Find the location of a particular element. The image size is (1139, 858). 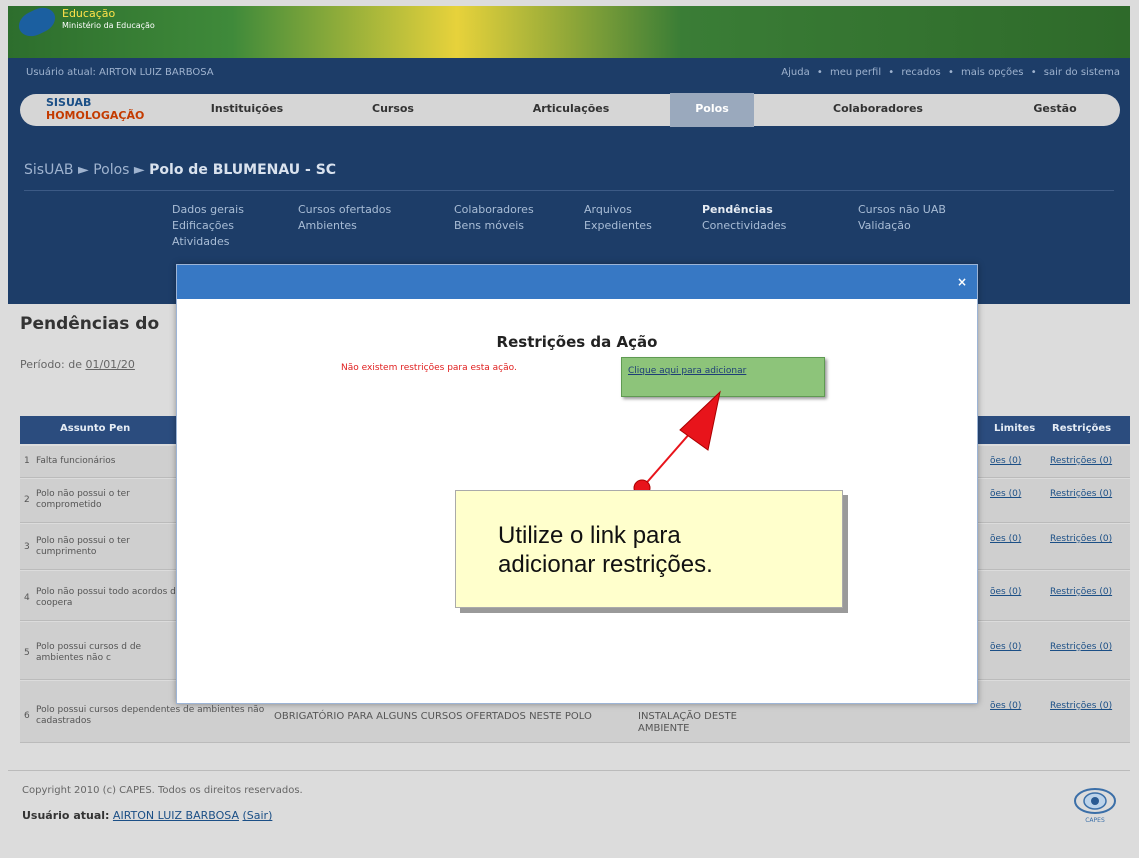

svg-text: CAPES is located at coordinates (1095, 820).